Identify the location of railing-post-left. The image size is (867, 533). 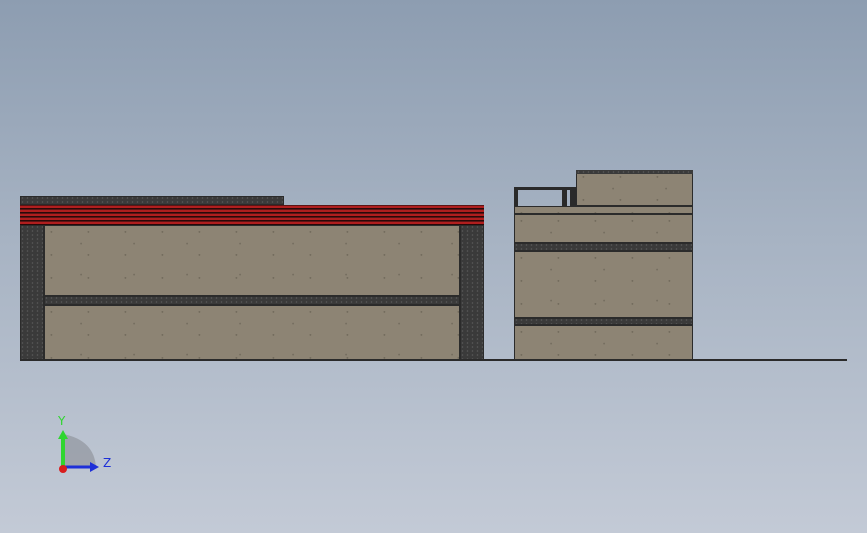
(516, 196).